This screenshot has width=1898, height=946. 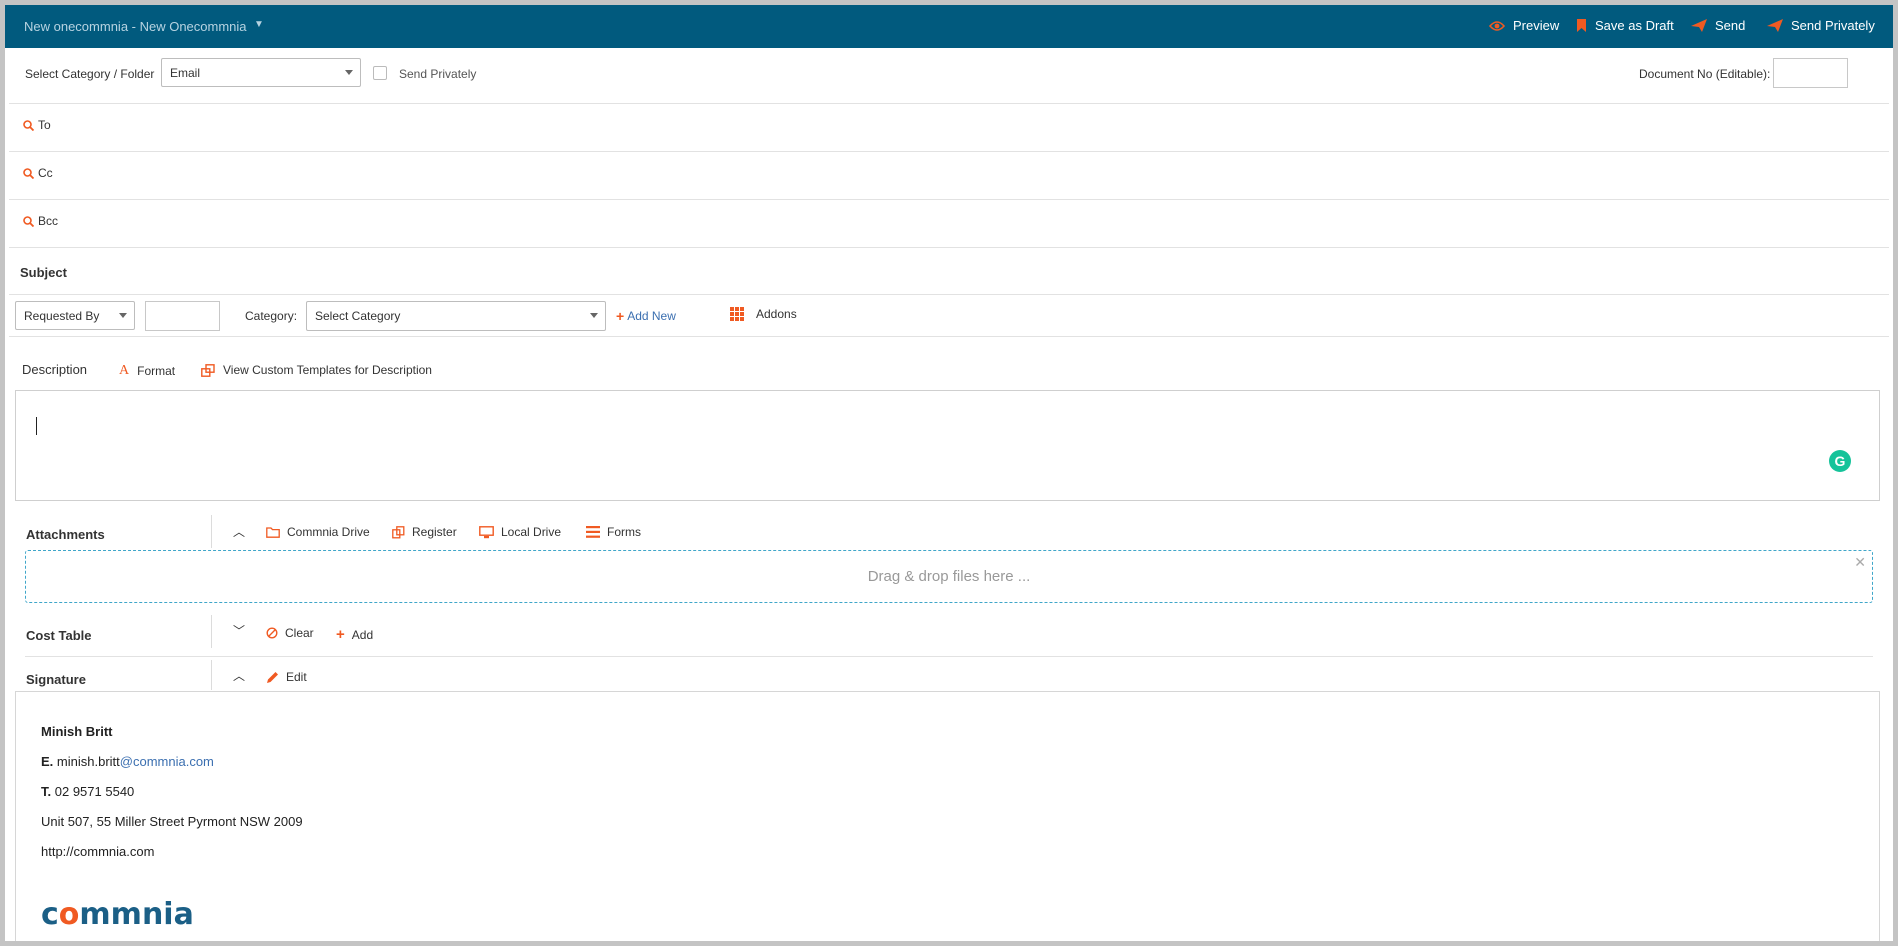 What do you see at coordinates (273, 532) in the screenshot?
I see `folder-icon` at bounding box center [273, 532].